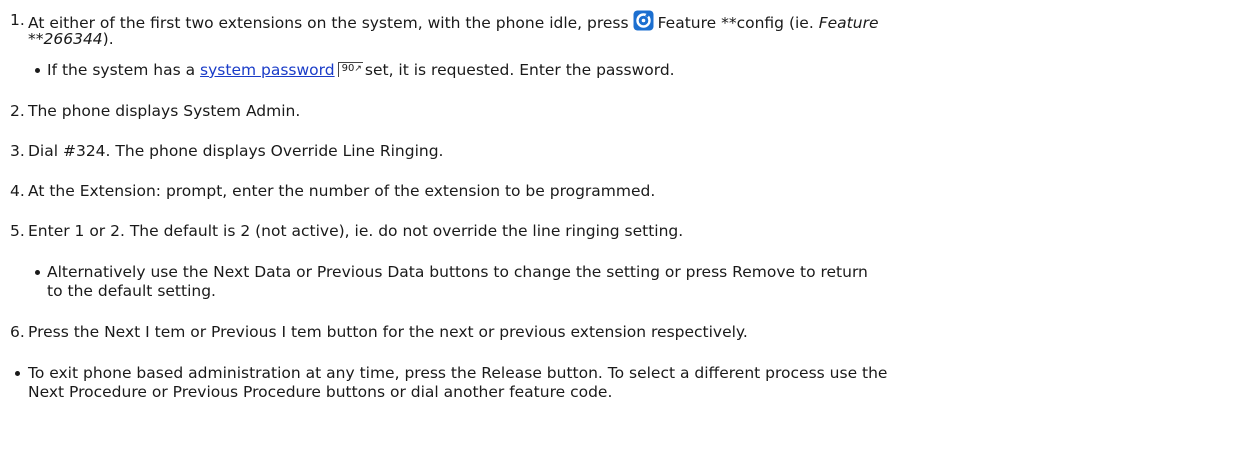 The height and width of the screenshot is (466, 1259). What do you see at coordinates (17, 111) in the screenshot?
I see `step-2-number: 2.` at bounding box center [17, 111].